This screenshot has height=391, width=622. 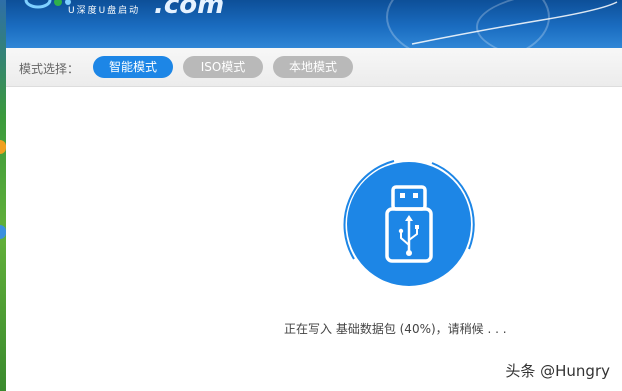 I want to click on logo-icon, so click(x=47, y=4).